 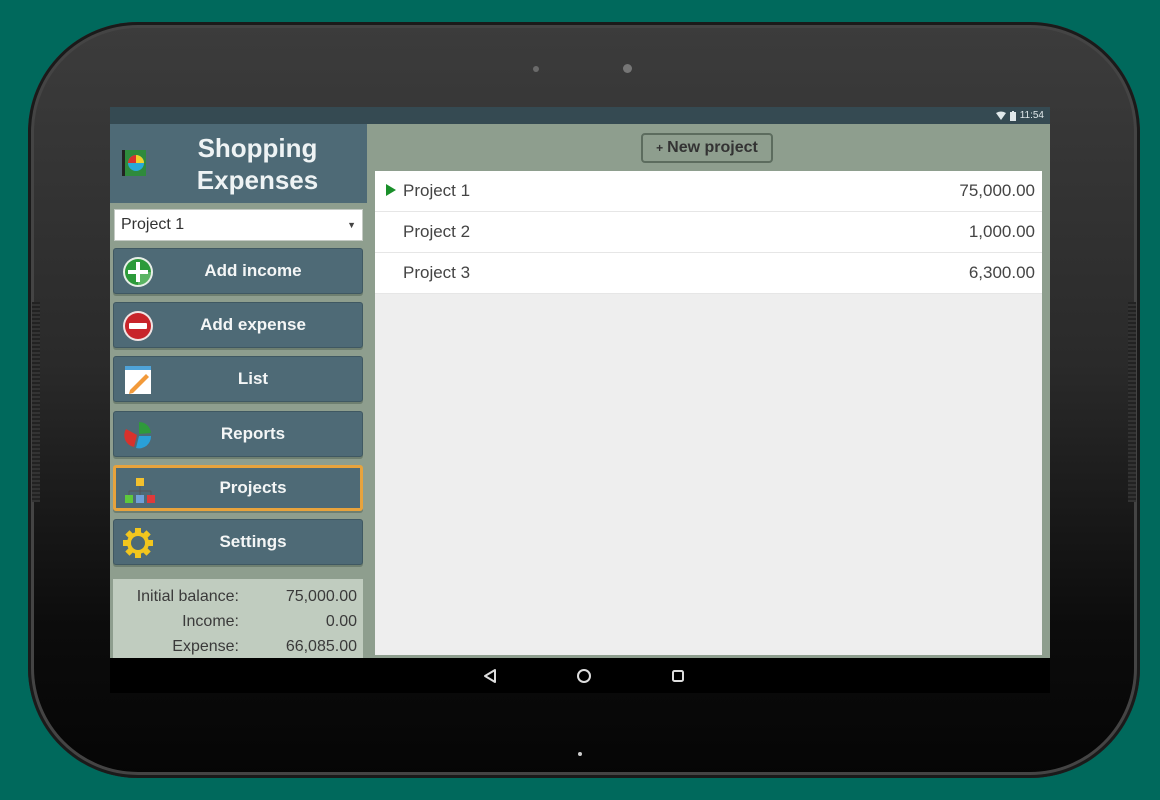 I want to click on indicator-dot, so click(x=580, y=754).